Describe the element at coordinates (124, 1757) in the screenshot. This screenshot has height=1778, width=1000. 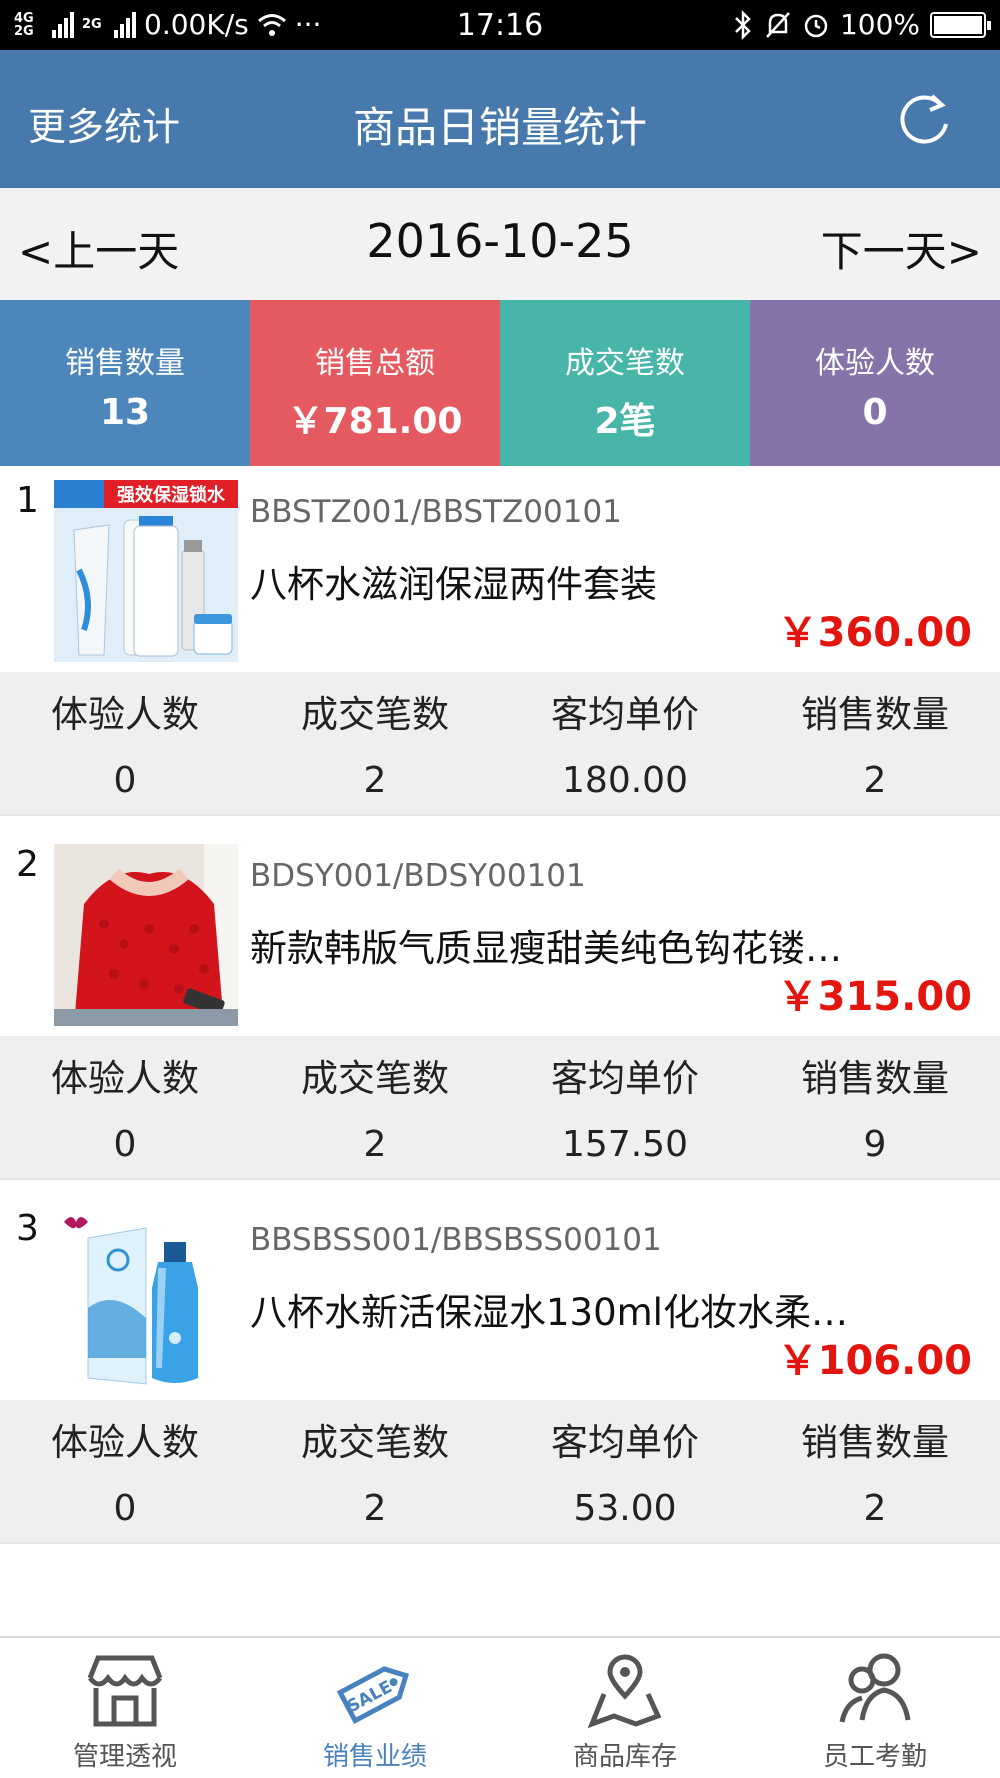
I see `tab-label: 管理透视` at that location.